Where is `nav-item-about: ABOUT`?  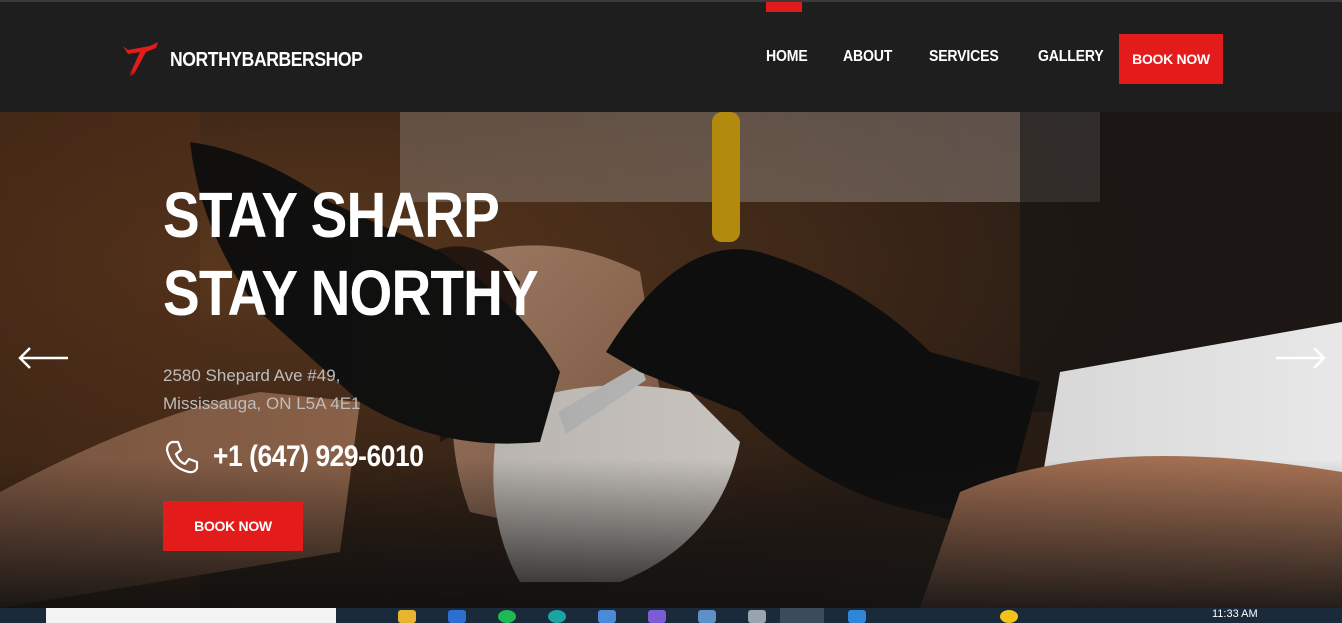 nav-item-about: ABOUT is located at coordinates (867, 57).